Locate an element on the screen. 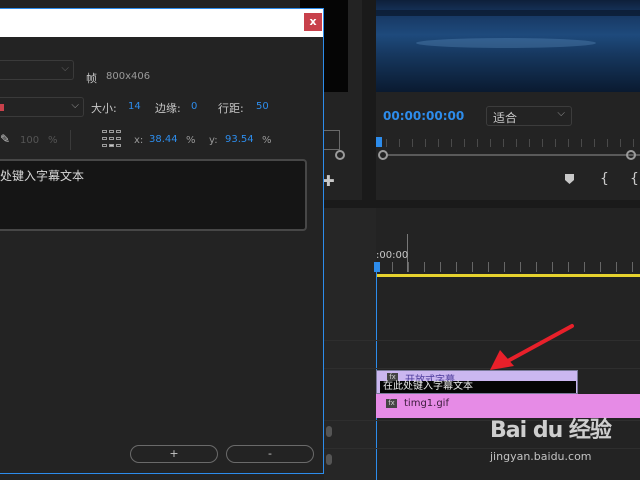  fit-dropdown: 适合 ⌵ is located at coordinates (529, 116).